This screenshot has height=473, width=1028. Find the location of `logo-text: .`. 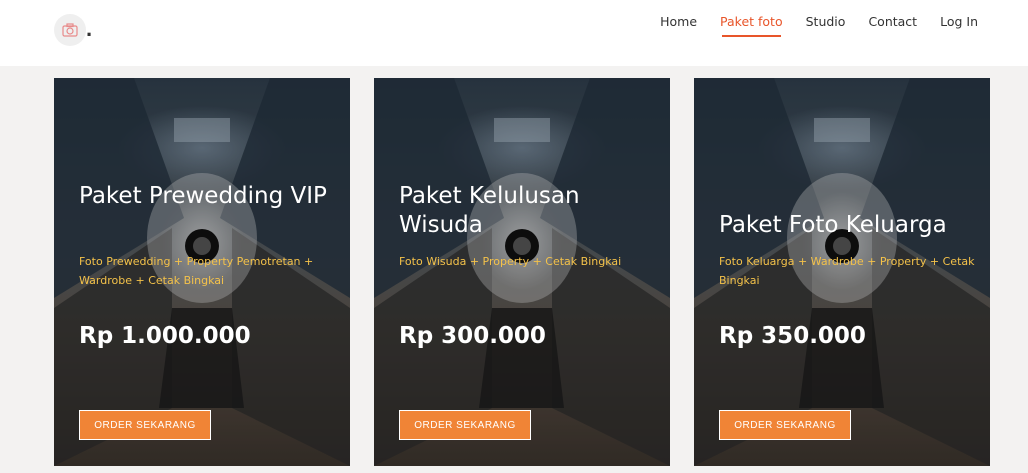

logo-text: . is located at coordinates (89, 28).